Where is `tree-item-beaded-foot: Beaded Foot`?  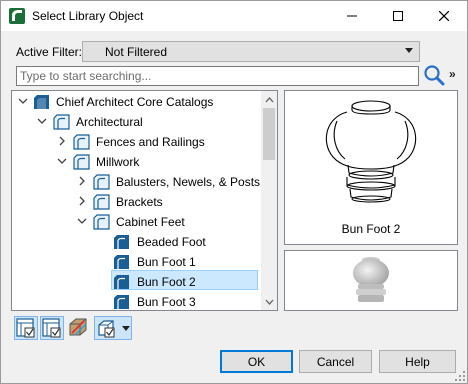 tree-item-beaded-foot: Beaded Foot is located at coordinates (137, 242).